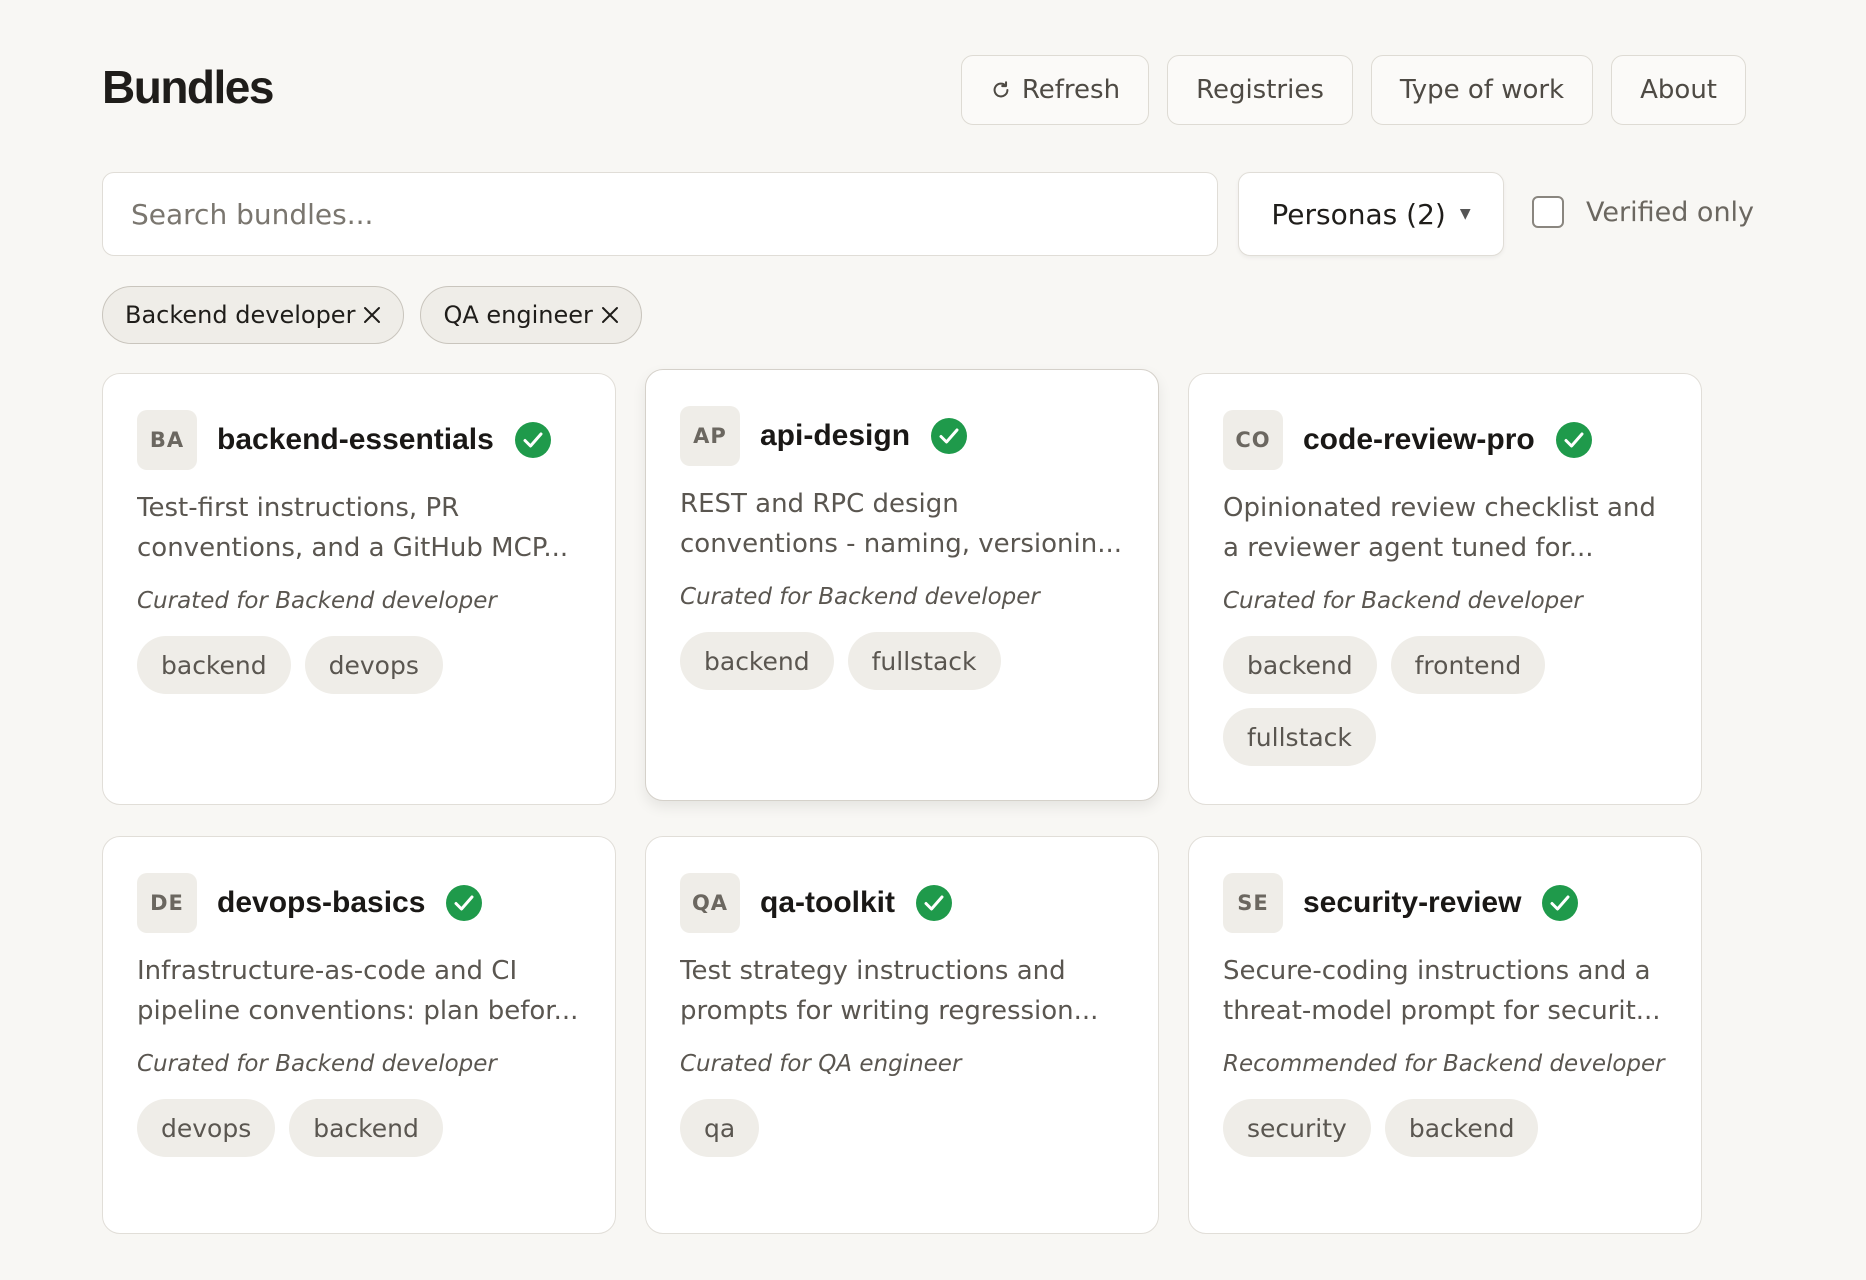 The width and height of the screenshot is (1866, 1280). Describe the element at coordinates (355, 440) in the screenshot. I see `bundle-name: backend-essentials` at that location.